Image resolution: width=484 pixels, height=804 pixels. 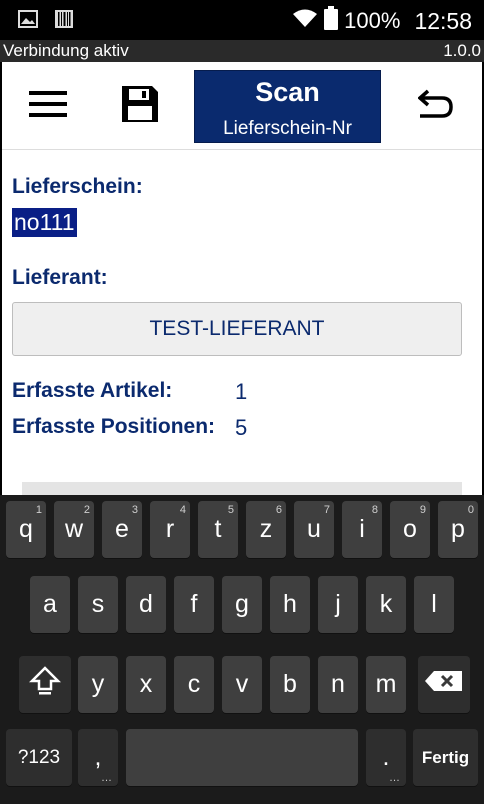 I want to click on battery-icon, so click(x=331, y=21).